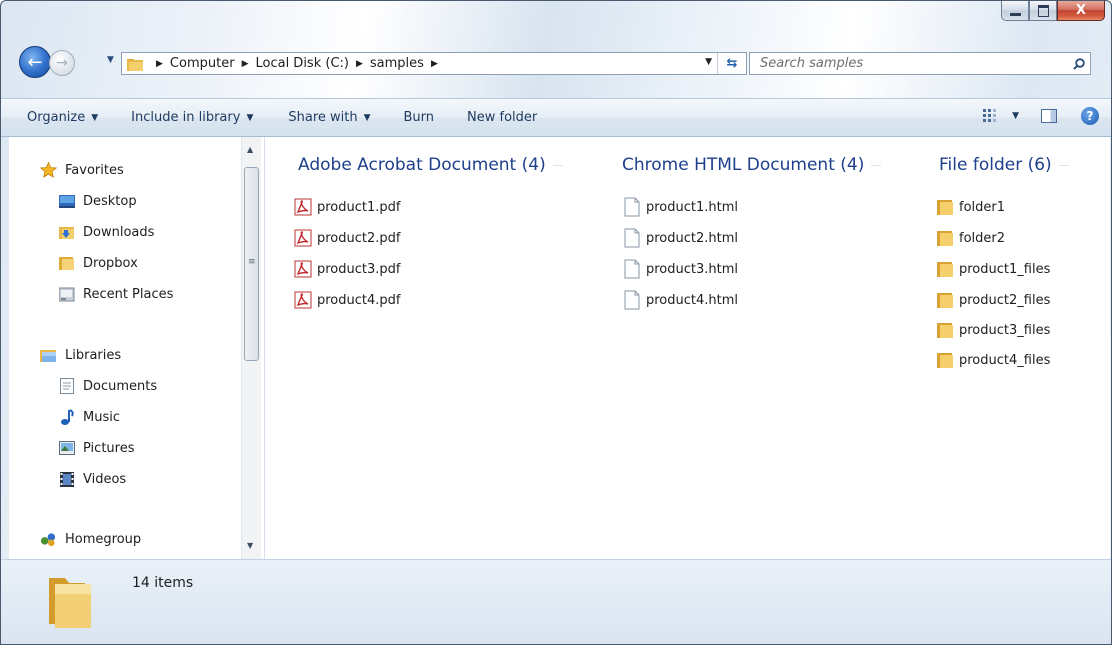  Describe the element at coordinates (82, 170) in the screenshot. I see `nav-favorites: Favorites` at that location.